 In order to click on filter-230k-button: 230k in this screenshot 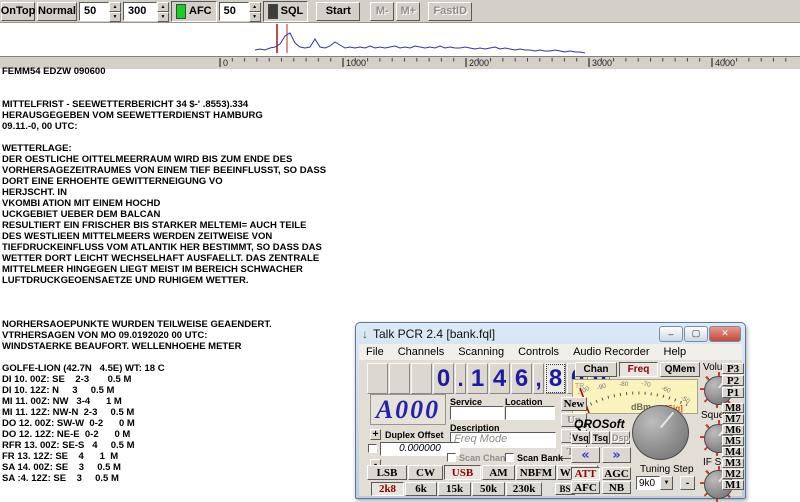, I will do `click(524, 489)`.